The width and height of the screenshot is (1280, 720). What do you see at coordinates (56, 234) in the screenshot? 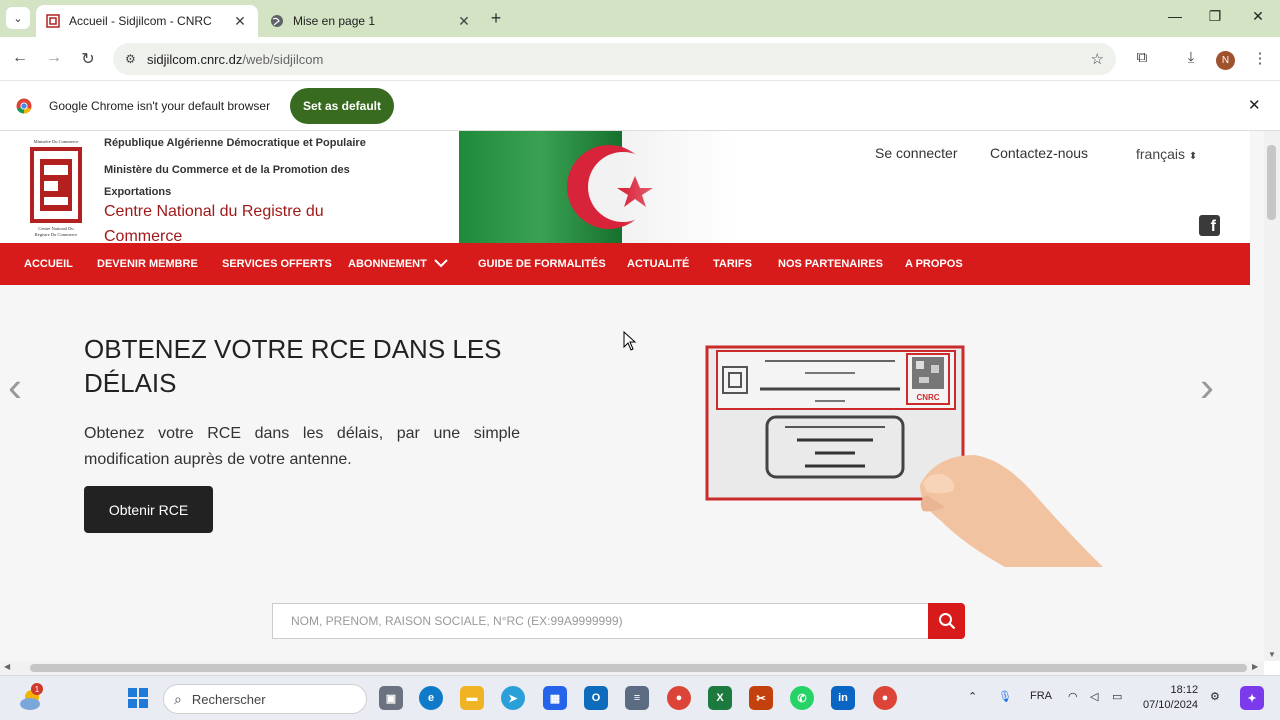
I see `svg-text: Registre Du Commerce` at bounding box center [56, 234].